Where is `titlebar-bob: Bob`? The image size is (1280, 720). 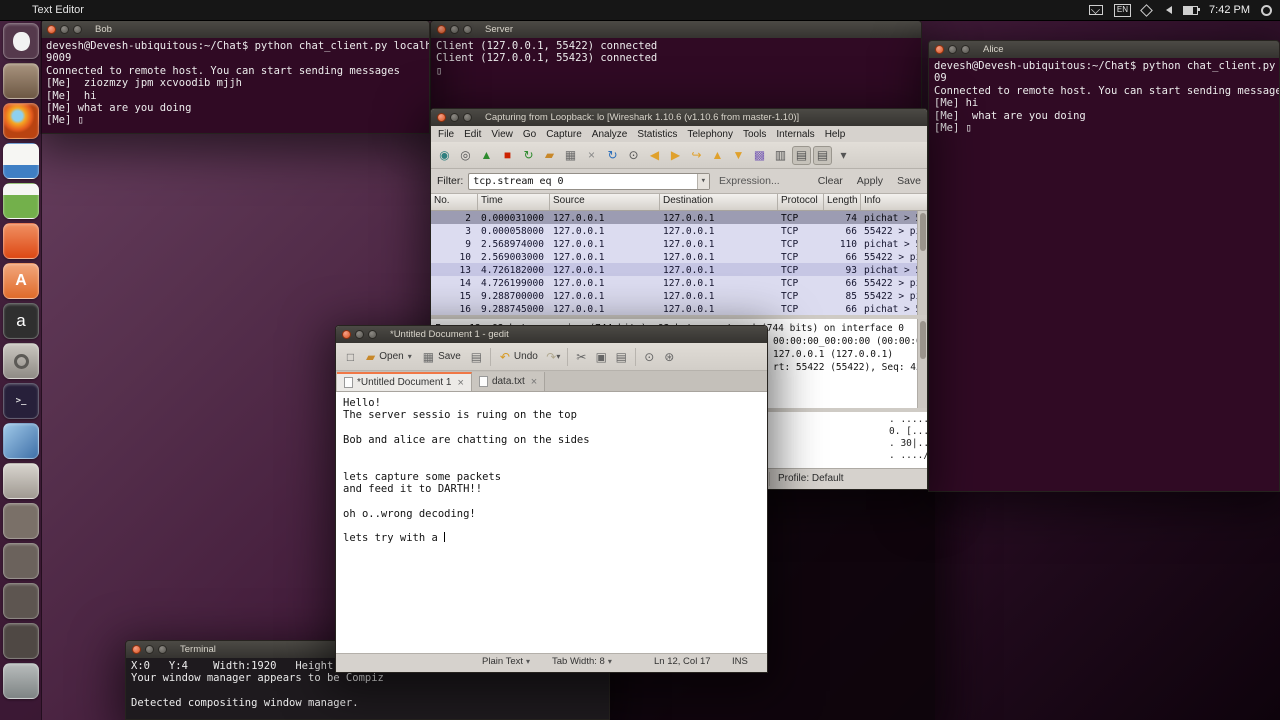
titlebar-bob: Bob is located at coordinates (235, 29).